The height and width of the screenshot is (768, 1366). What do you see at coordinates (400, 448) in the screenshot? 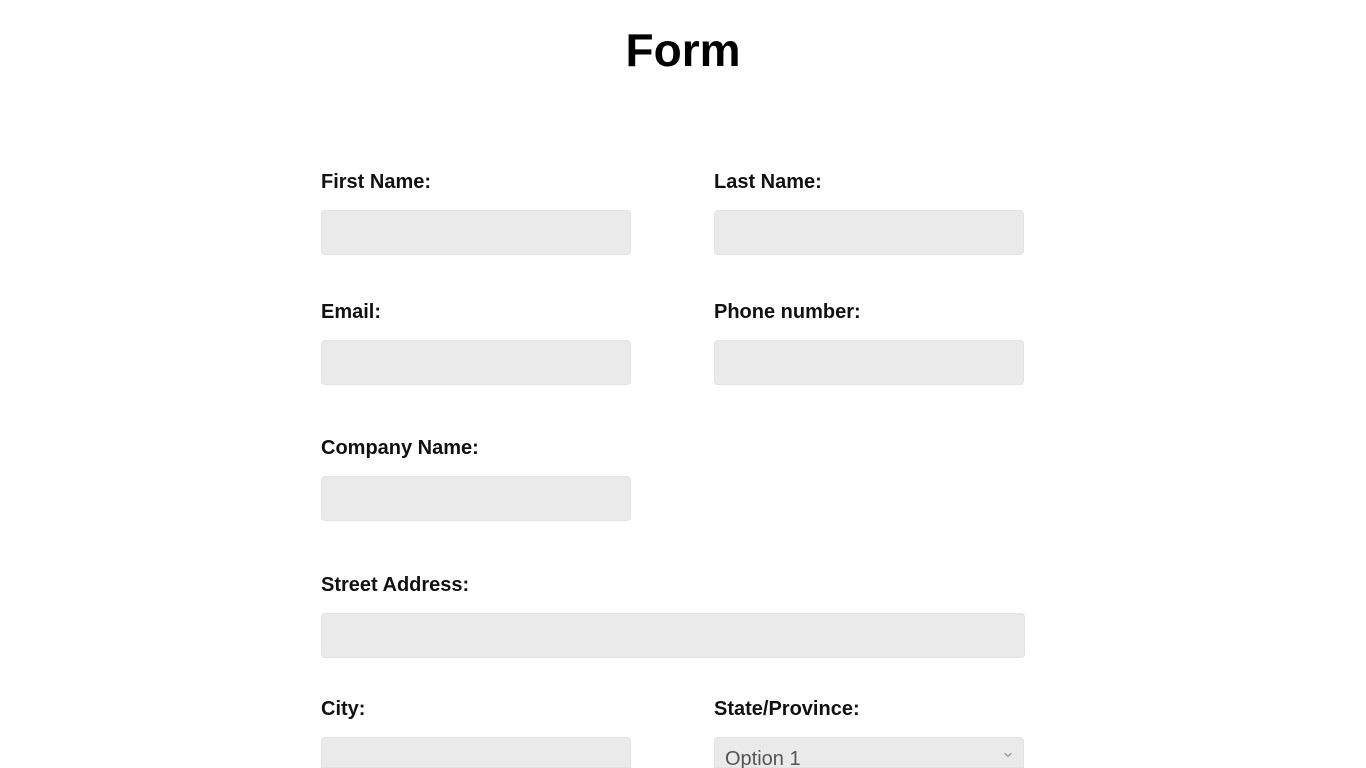
I see `company-name-label: Company Name:` at bounding box center [400, 448].